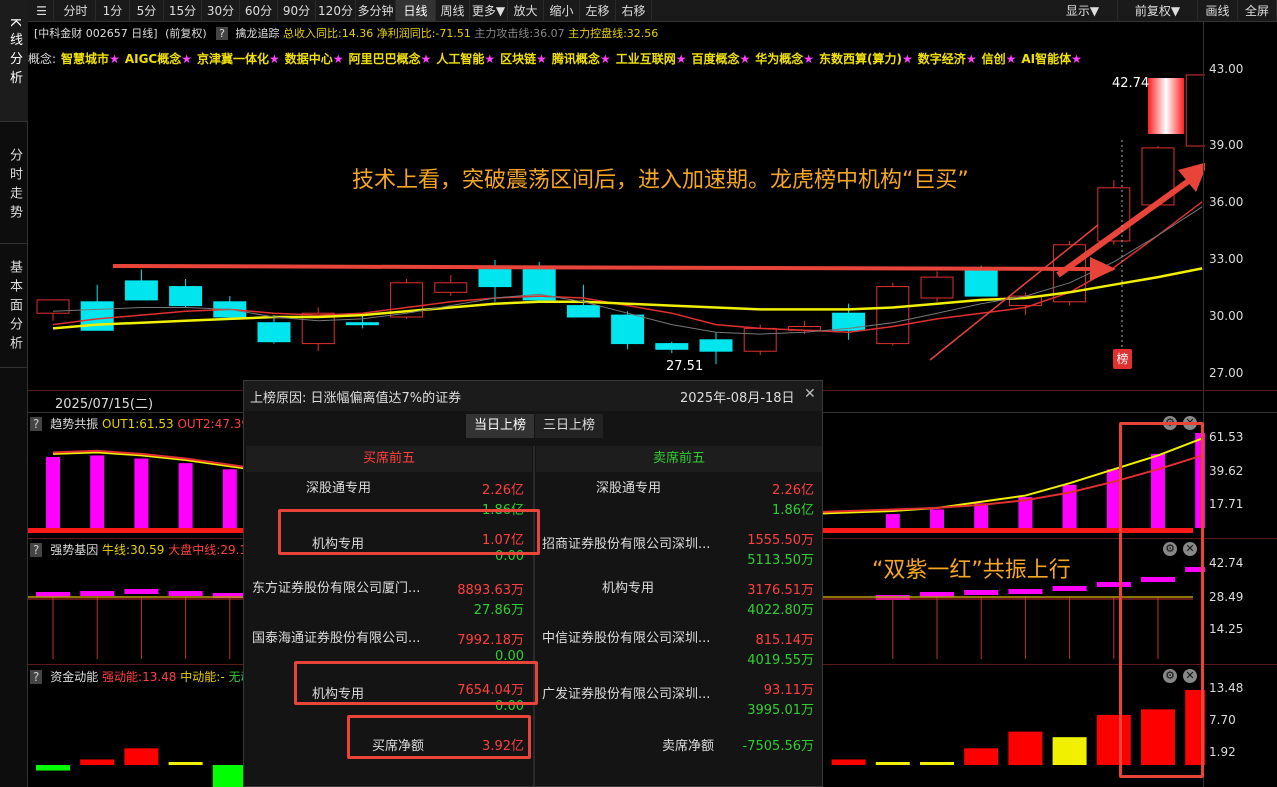 The width and height of the screenshot is (1277, 787). What do you see at coordinates (1222, 720) in the screenshot?
I see `indicator-tick: 7.70` at bounding box center [1222, 720].